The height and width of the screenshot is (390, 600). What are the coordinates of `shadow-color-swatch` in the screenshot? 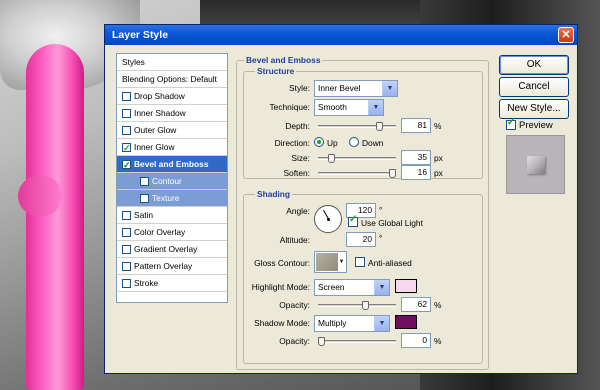 It's located at (406, 322).